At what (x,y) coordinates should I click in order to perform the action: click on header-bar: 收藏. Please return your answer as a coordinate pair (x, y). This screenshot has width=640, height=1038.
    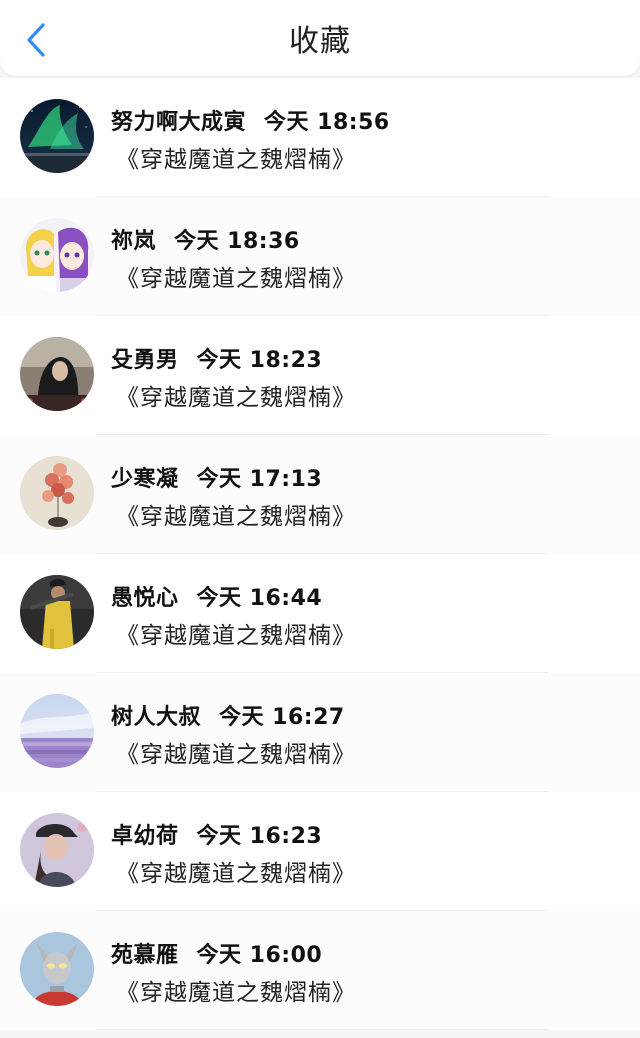
    Looking at the image, I should click on (320, 38).